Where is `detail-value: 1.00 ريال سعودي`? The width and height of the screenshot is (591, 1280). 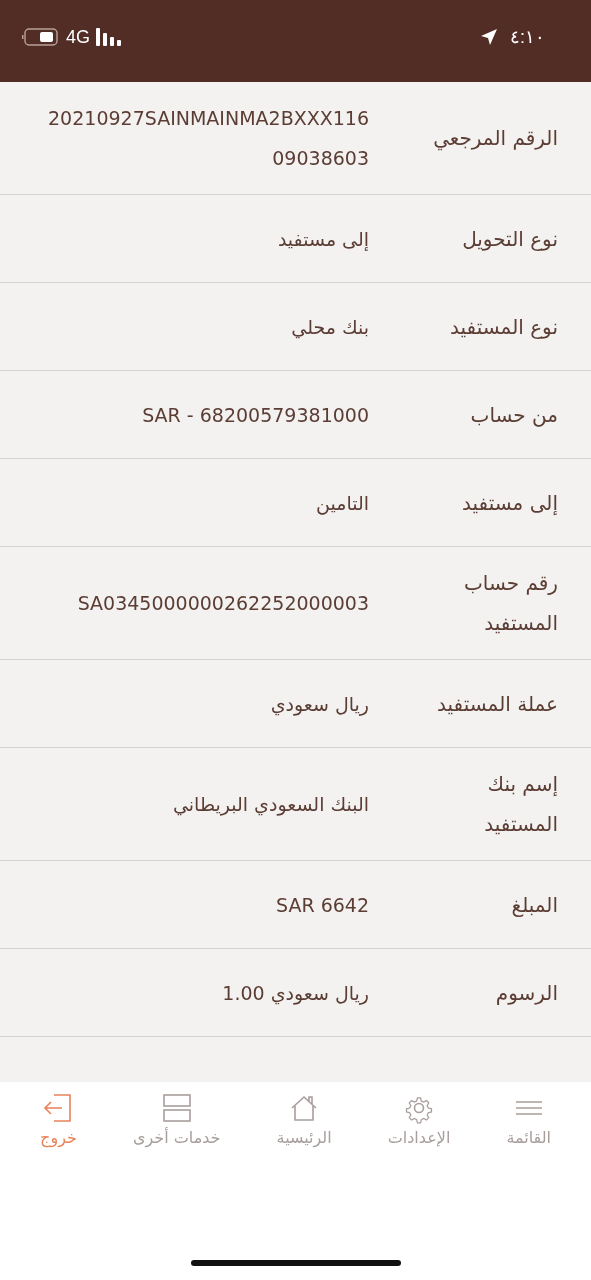
detail-value: 1.00 ريال سعودي is located at coordinates (295, 993).